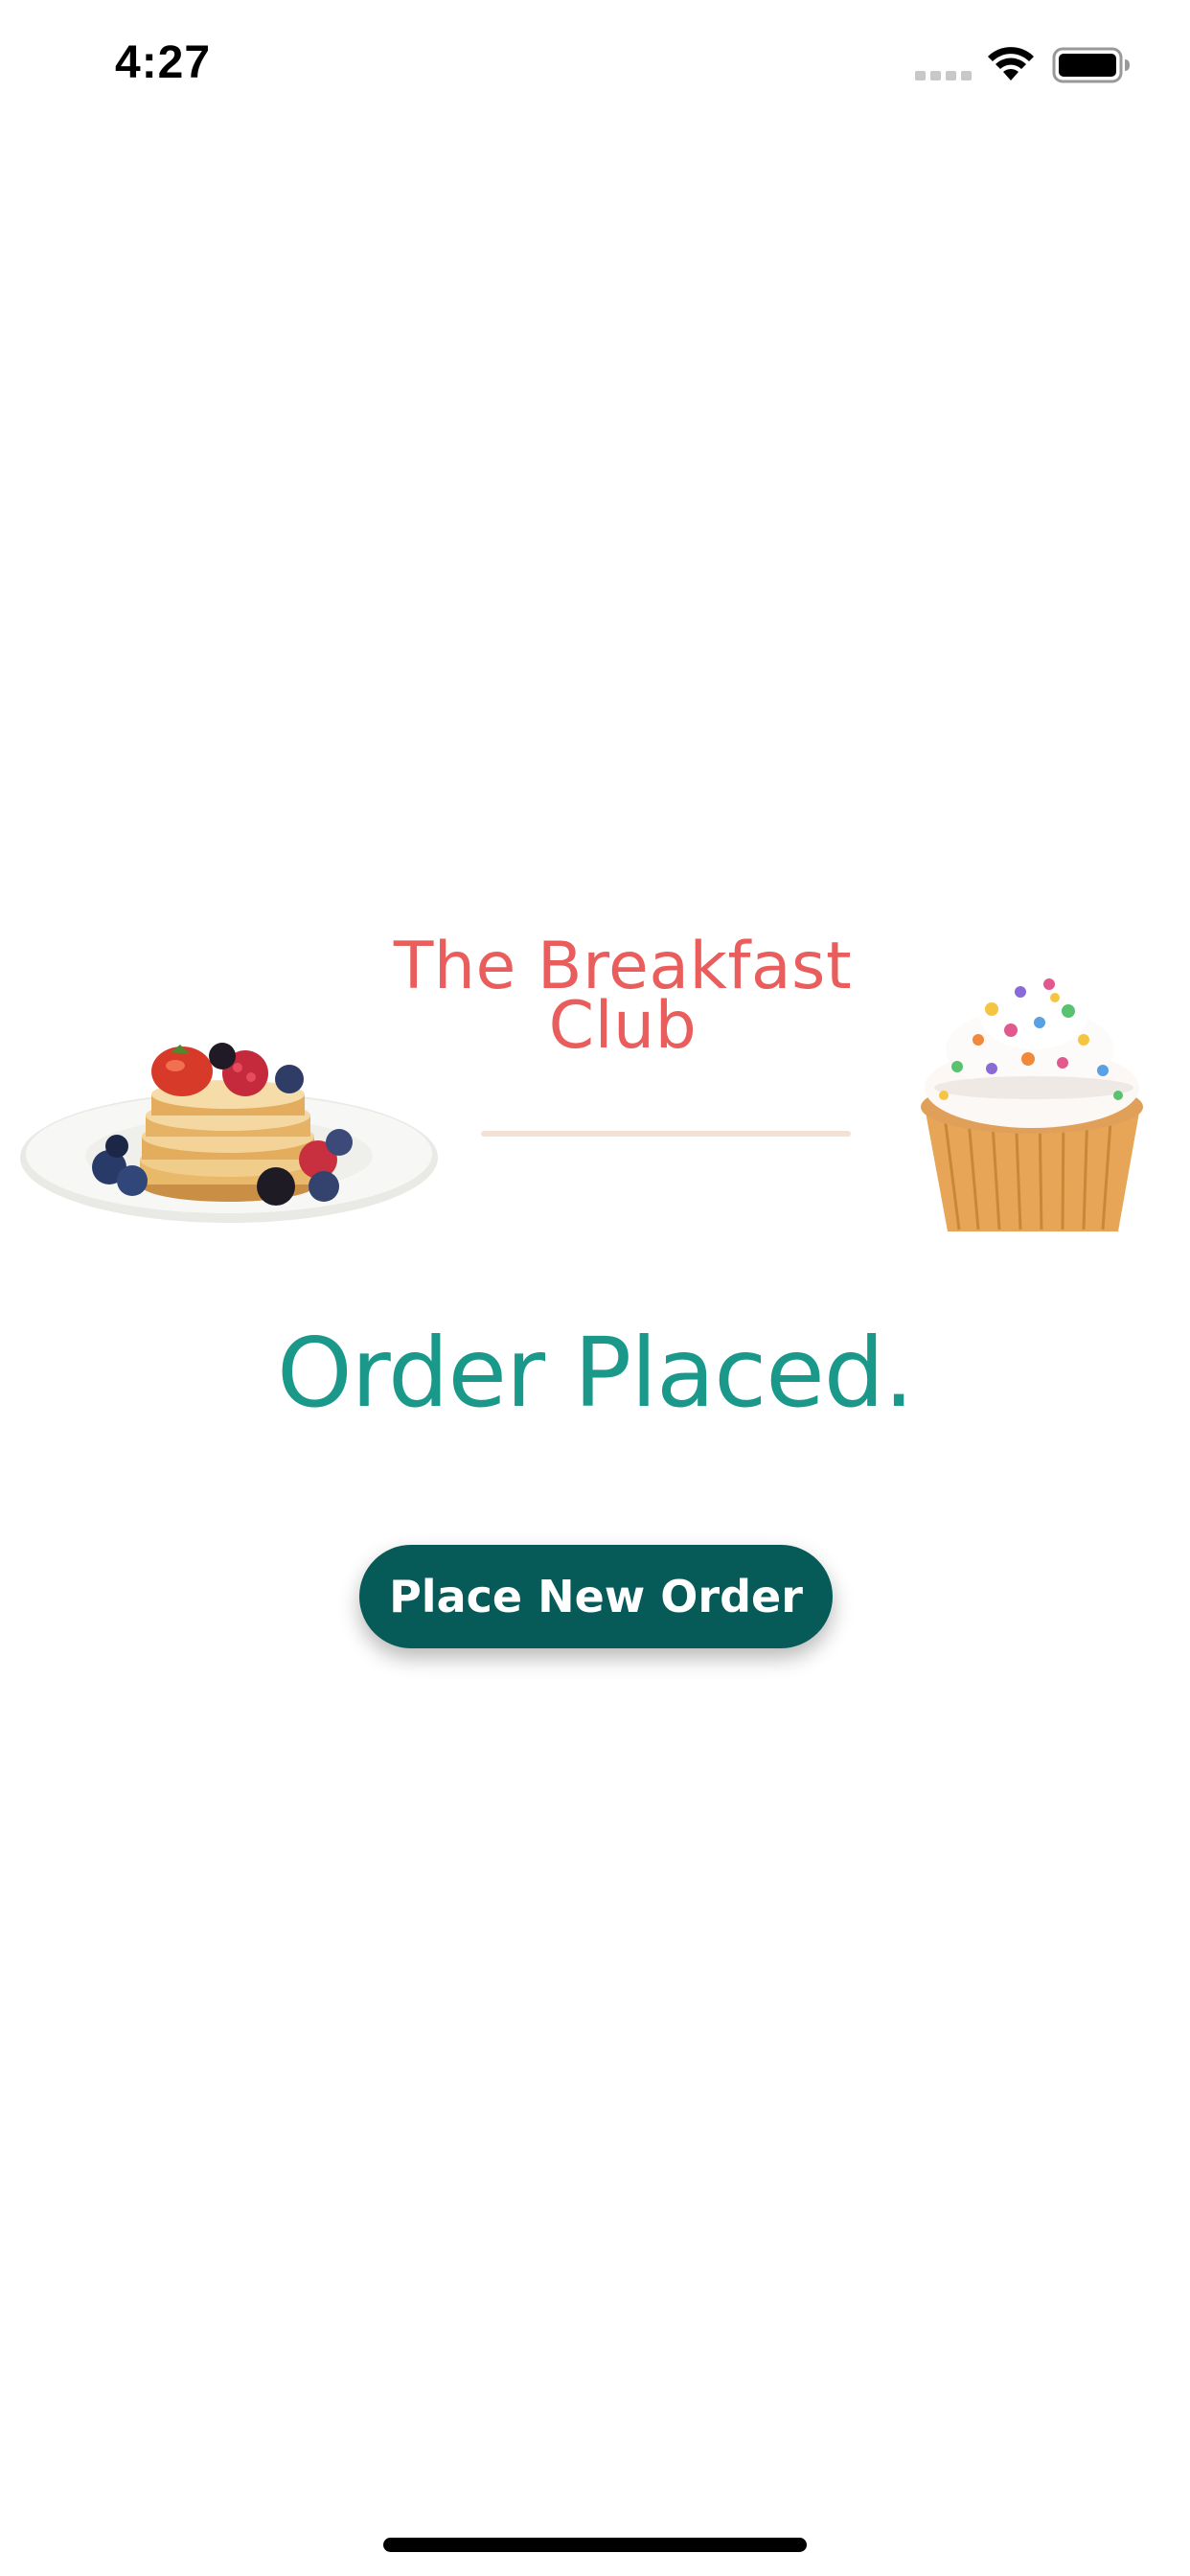  I want to click on home-indicator, so click(595, 2545).